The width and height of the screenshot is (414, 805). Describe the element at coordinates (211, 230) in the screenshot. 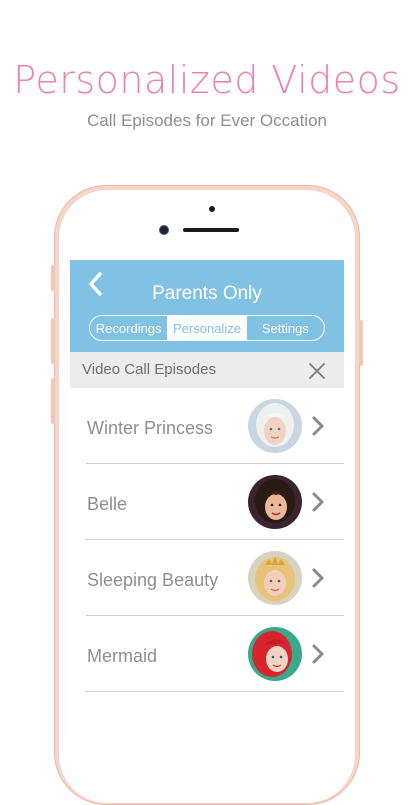

I see `earpiece-speaker` at that location.